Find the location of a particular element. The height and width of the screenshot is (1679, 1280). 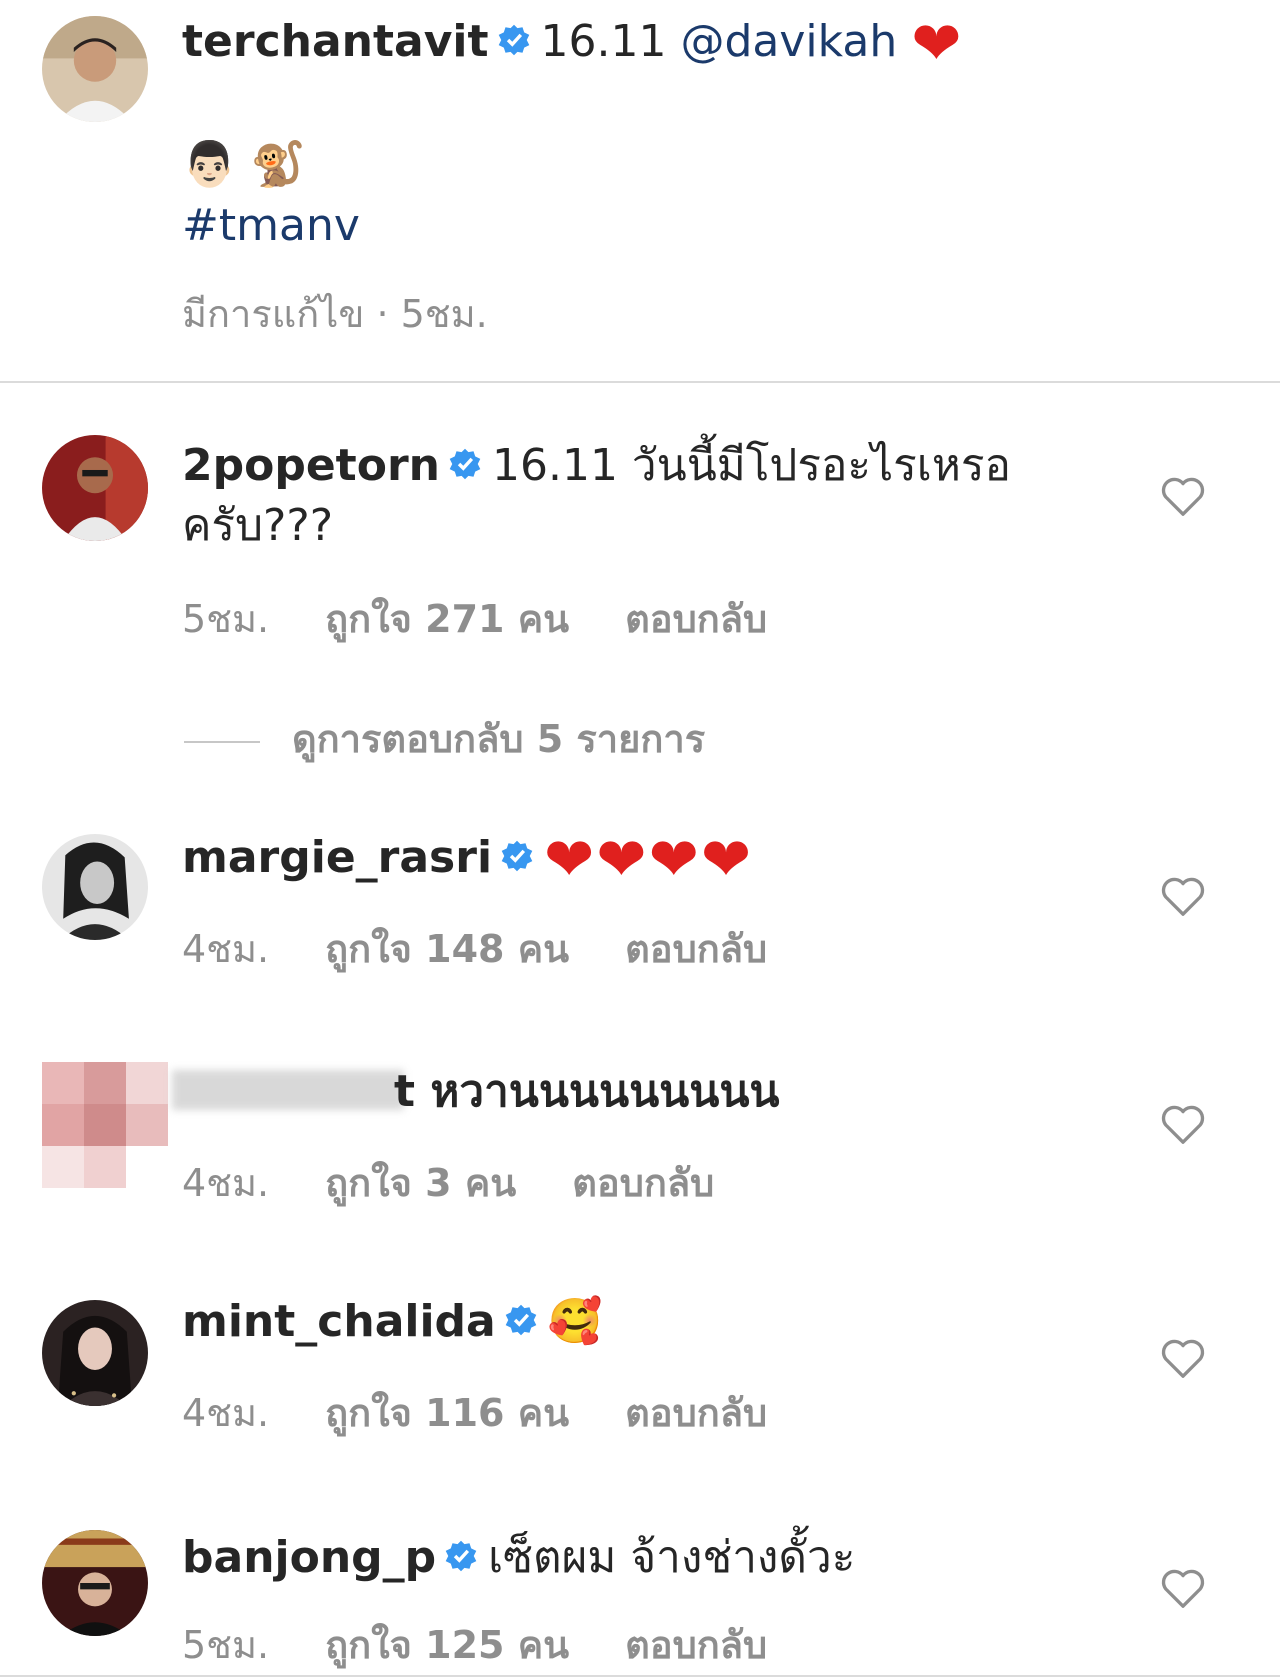

comment-text: t หวานนนนนนนนน is located at coordinates (586, 1092).